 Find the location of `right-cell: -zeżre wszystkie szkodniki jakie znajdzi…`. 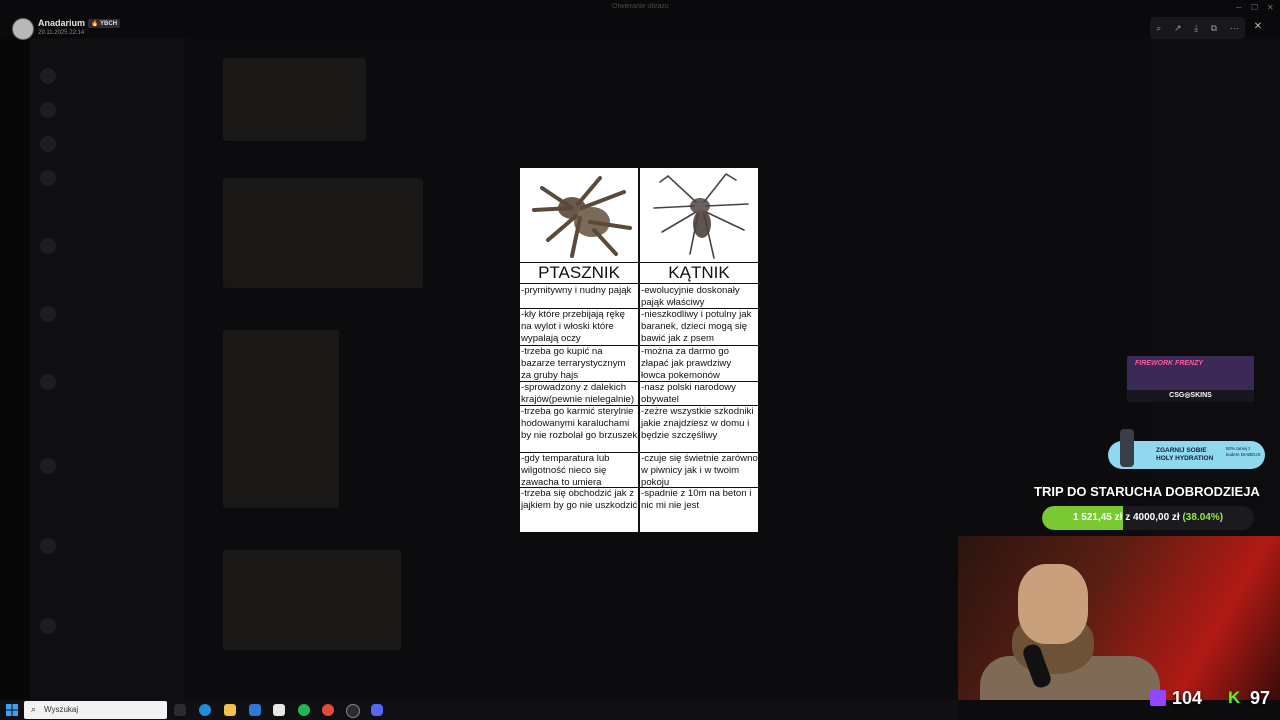

right-cell: -zeżre wszystkie szkodniki jakie znajdzi… is located at coordinates (697, 423).